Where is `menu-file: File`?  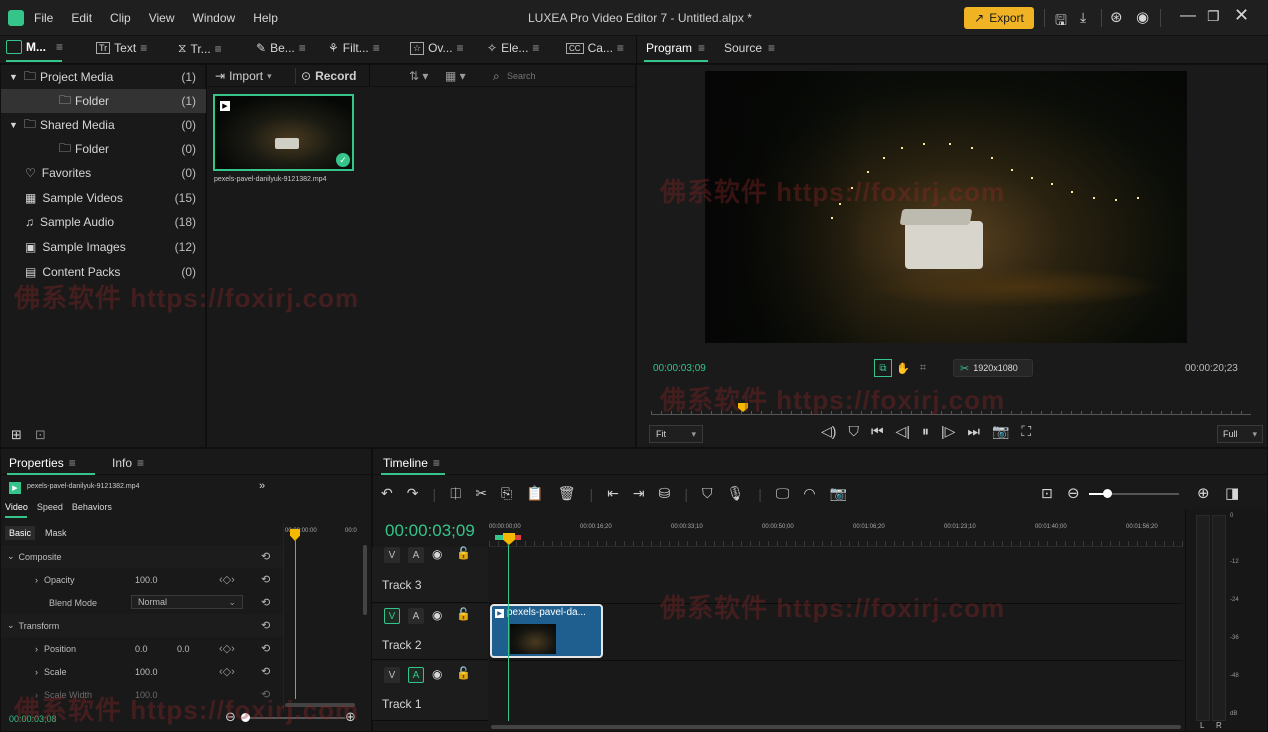 menu-file: File is located at coordinates (43, 18).